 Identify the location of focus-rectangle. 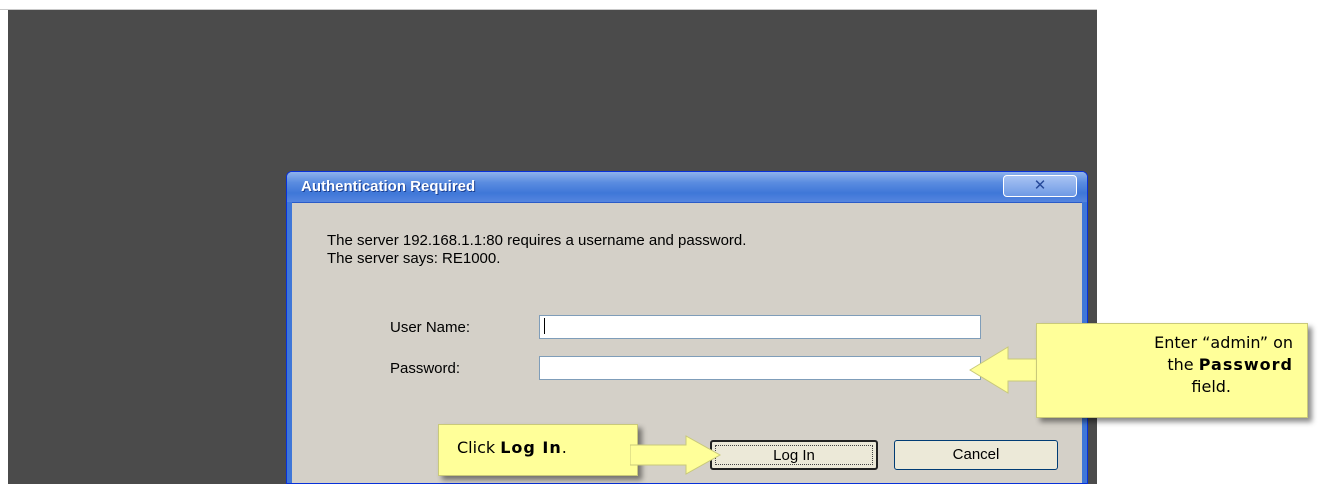
(794, 455).